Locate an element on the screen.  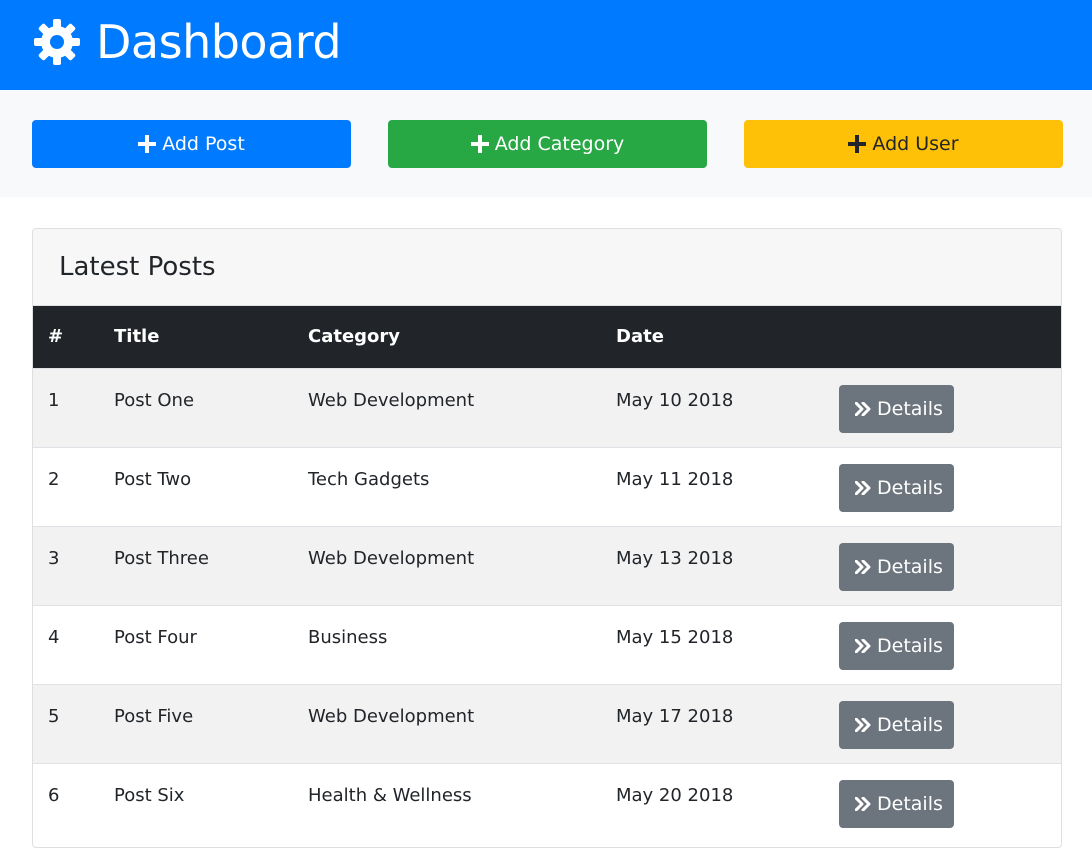
cell-number: 2 is located at coordinates (54, 479).